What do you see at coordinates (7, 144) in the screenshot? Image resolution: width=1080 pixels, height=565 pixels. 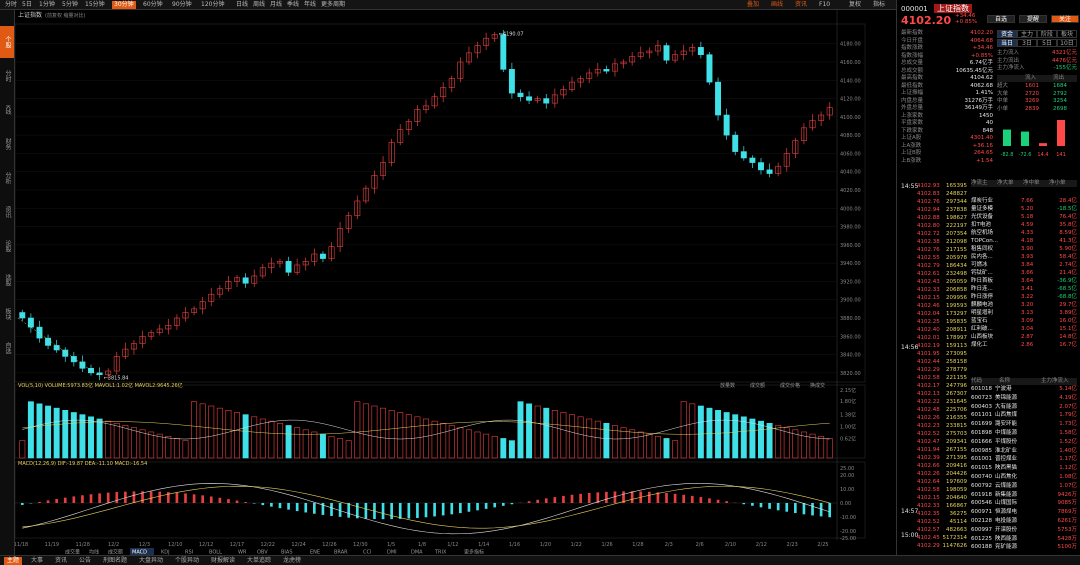 I see `left-tab-3: 财务` at bounding box center [7, 144].